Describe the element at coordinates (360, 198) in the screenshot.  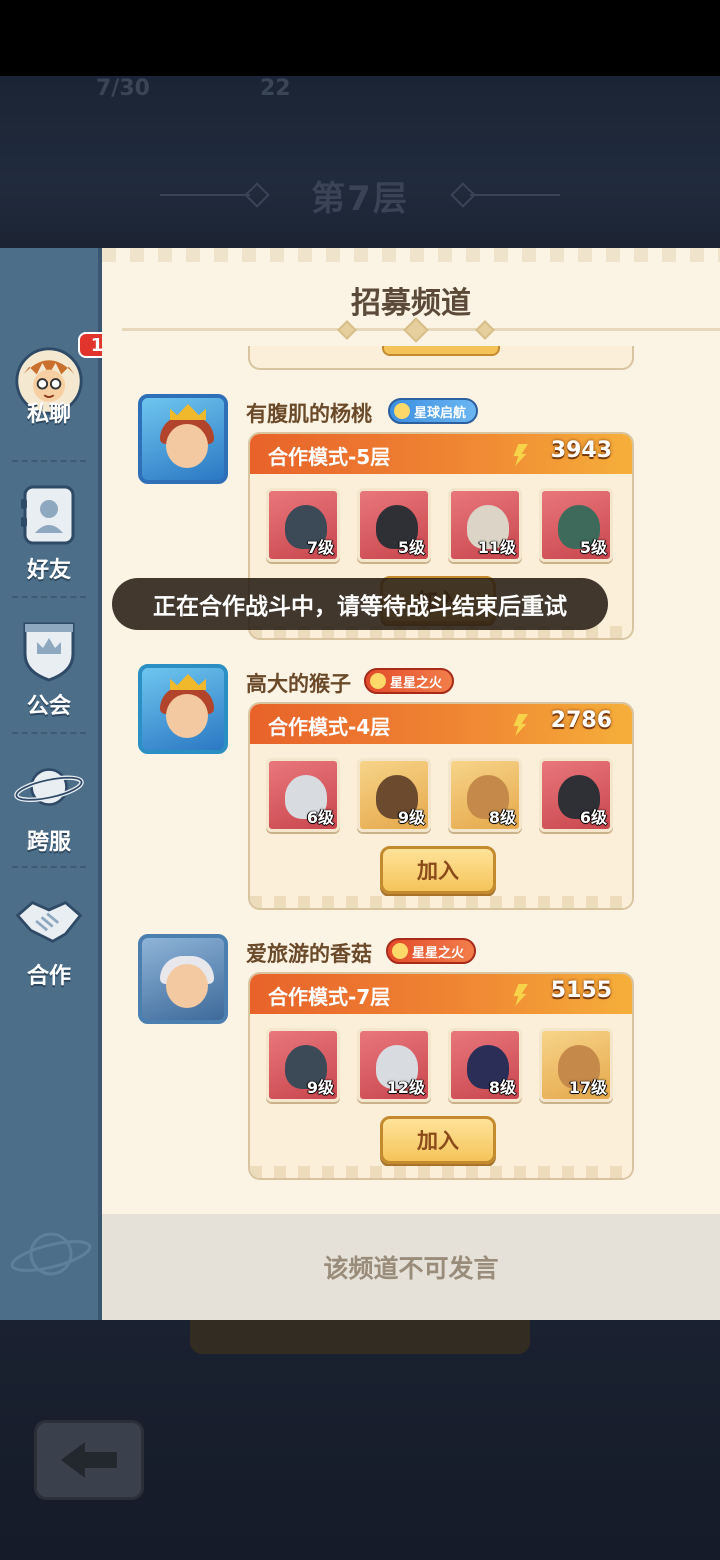
I see `floor-title: 第7层` at that location.